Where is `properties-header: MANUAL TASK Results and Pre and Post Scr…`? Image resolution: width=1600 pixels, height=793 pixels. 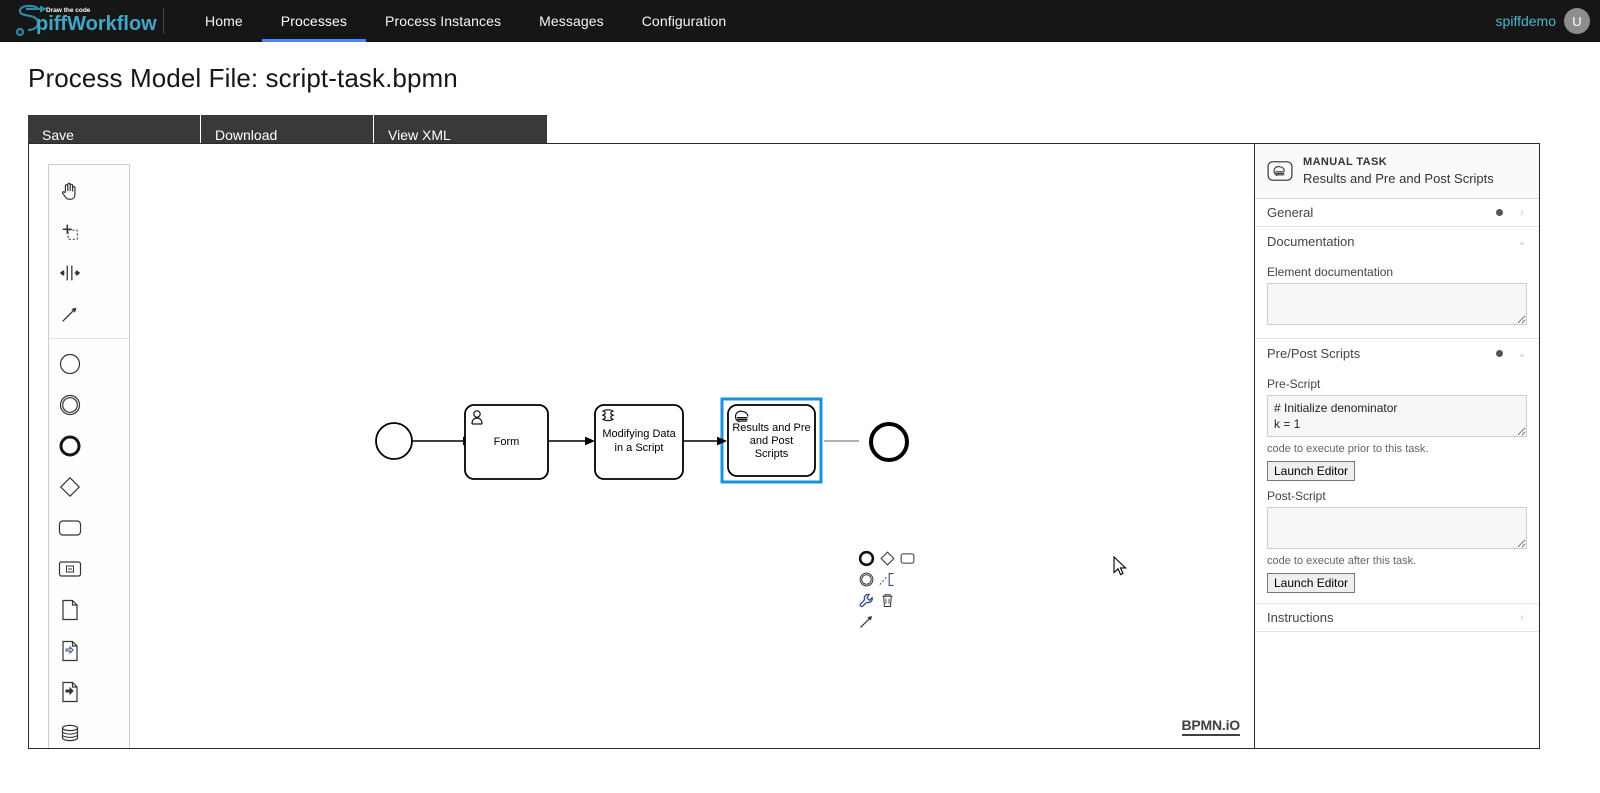
properties-header: MANUAL TASK Results and Pre and Post Scr… is located at coordinates (1397, 171).